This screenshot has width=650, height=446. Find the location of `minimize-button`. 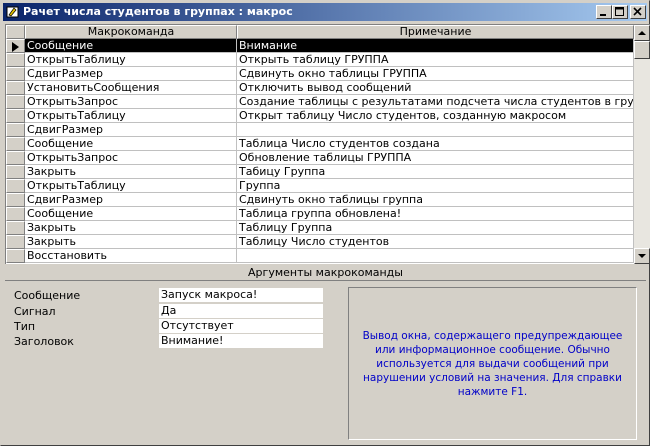

minimize-button is located at coordinates (604, 12).